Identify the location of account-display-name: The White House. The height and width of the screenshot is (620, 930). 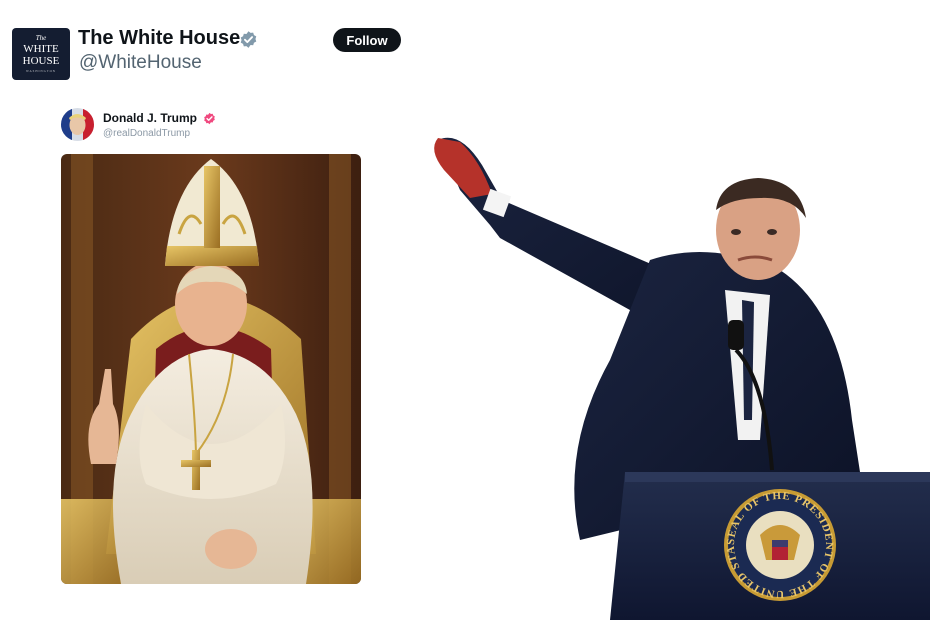
(159, 38).